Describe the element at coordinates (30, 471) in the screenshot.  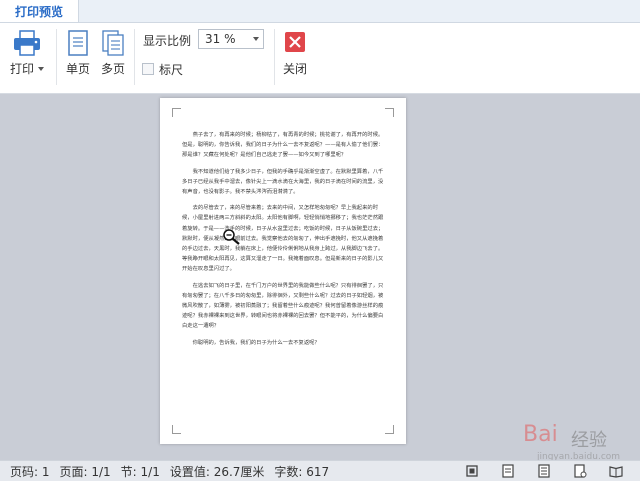
I see `status-page-code: 页码: 1` at that location.